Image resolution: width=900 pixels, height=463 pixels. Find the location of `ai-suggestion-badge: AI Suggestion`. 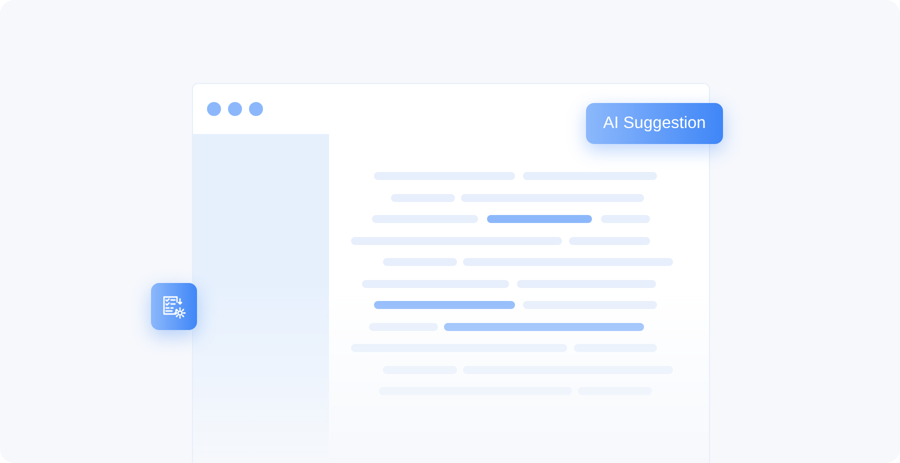

ai-suggestion-badge: AI Suggestion is located at coordinates (654, 123).